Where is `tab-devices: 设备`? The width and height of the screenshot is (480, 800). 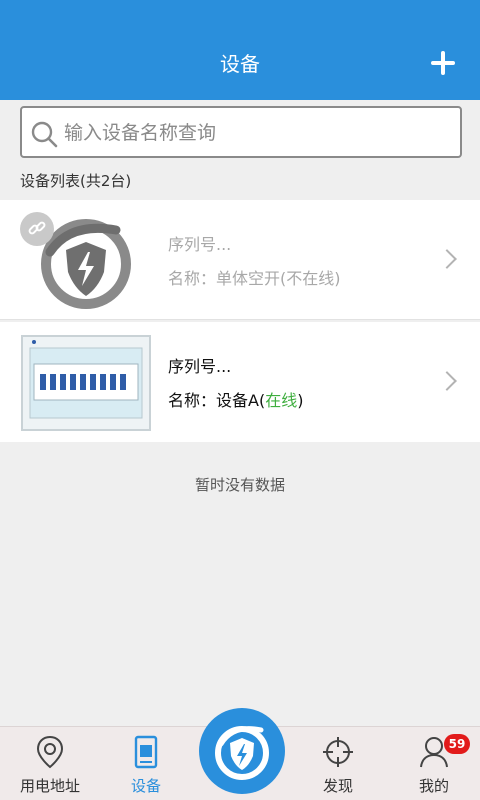 tab-devices: 设备 is located at coordinates (146, 763).